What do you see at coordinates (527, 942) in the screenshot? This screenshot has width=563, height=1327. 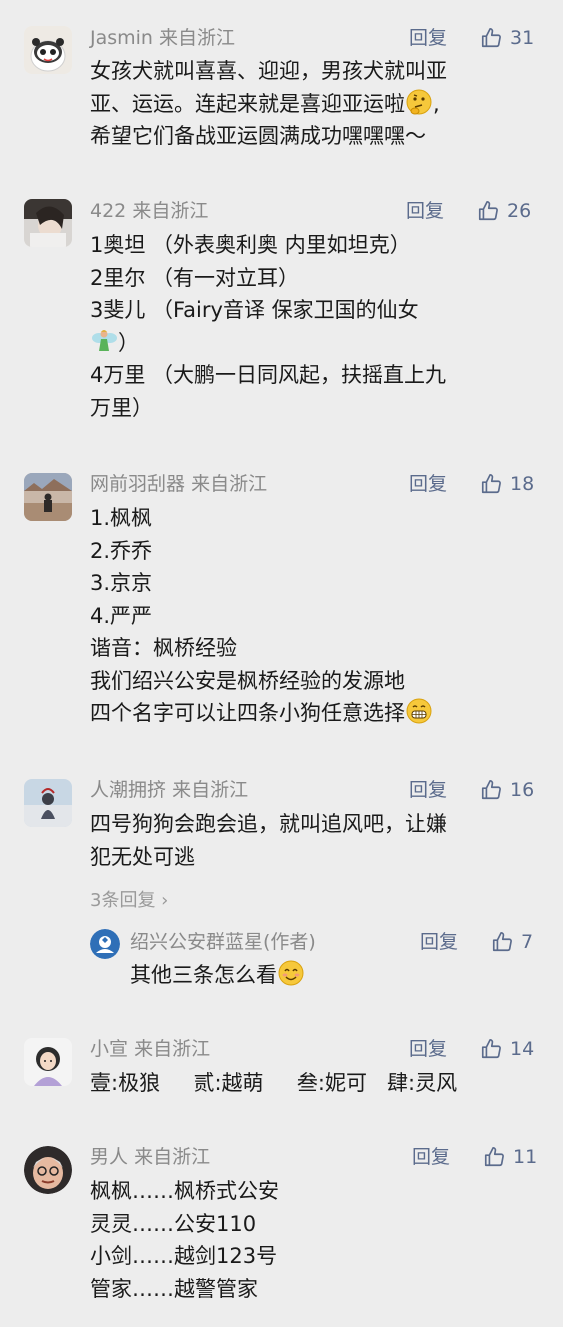 I see `like-count: 7` at bounding box center [527, 942].